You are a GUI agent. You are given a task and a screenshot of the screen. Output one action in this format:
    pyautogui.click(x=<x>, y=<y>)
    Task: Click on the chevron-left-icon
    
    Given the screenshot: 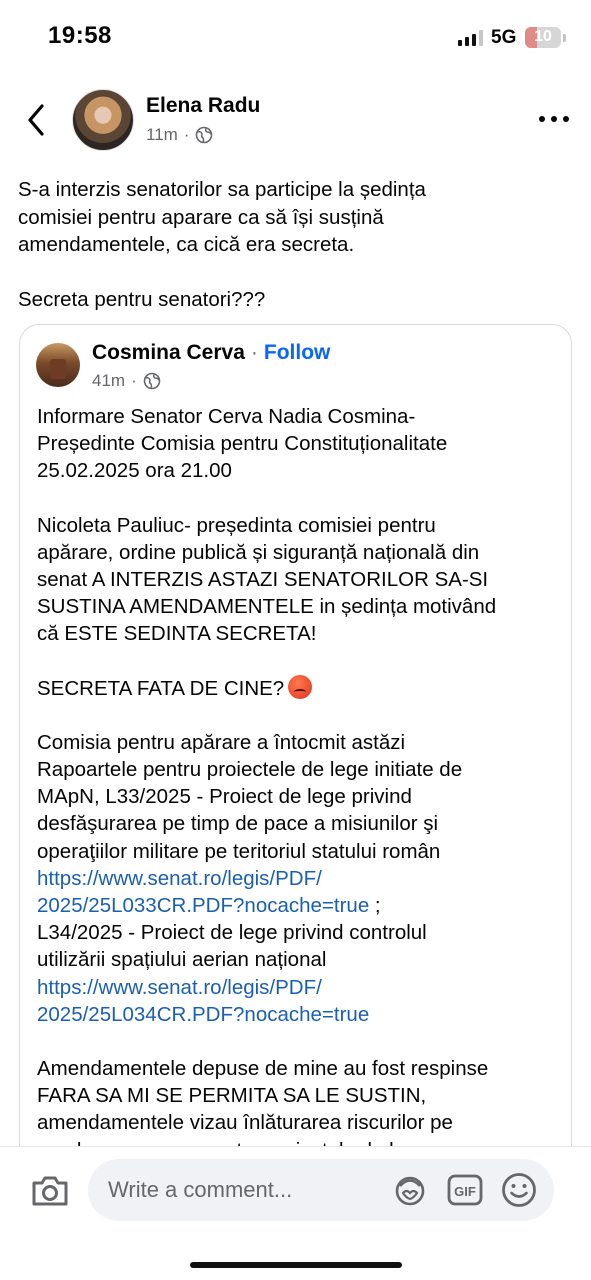 What is the action you would take?
    pyautogui.click(x=36, y=120)
    